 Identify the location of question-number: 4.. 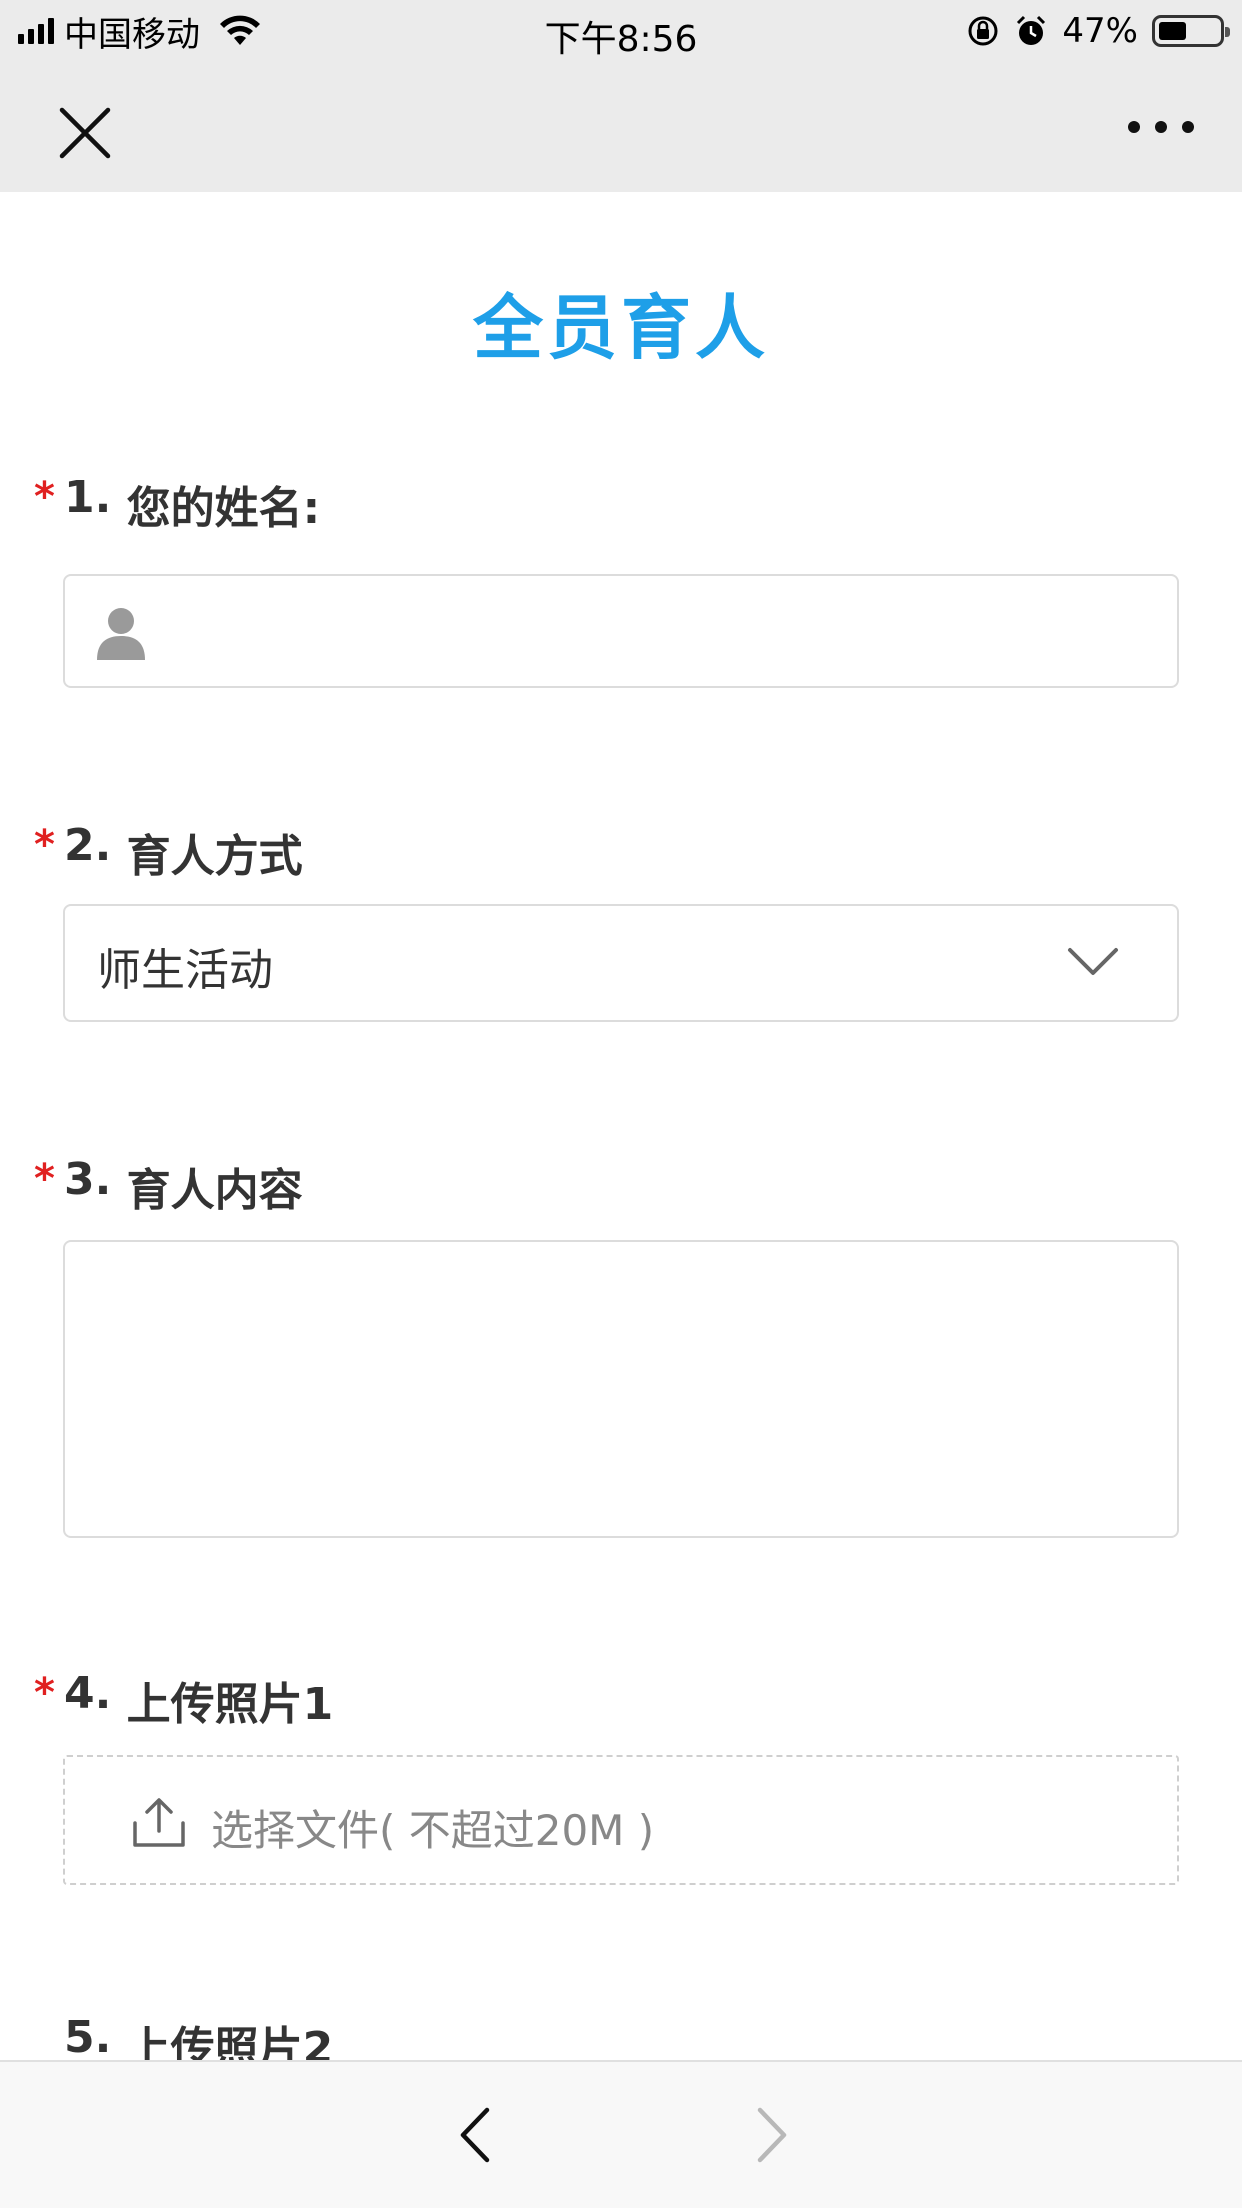
(88, 1693).